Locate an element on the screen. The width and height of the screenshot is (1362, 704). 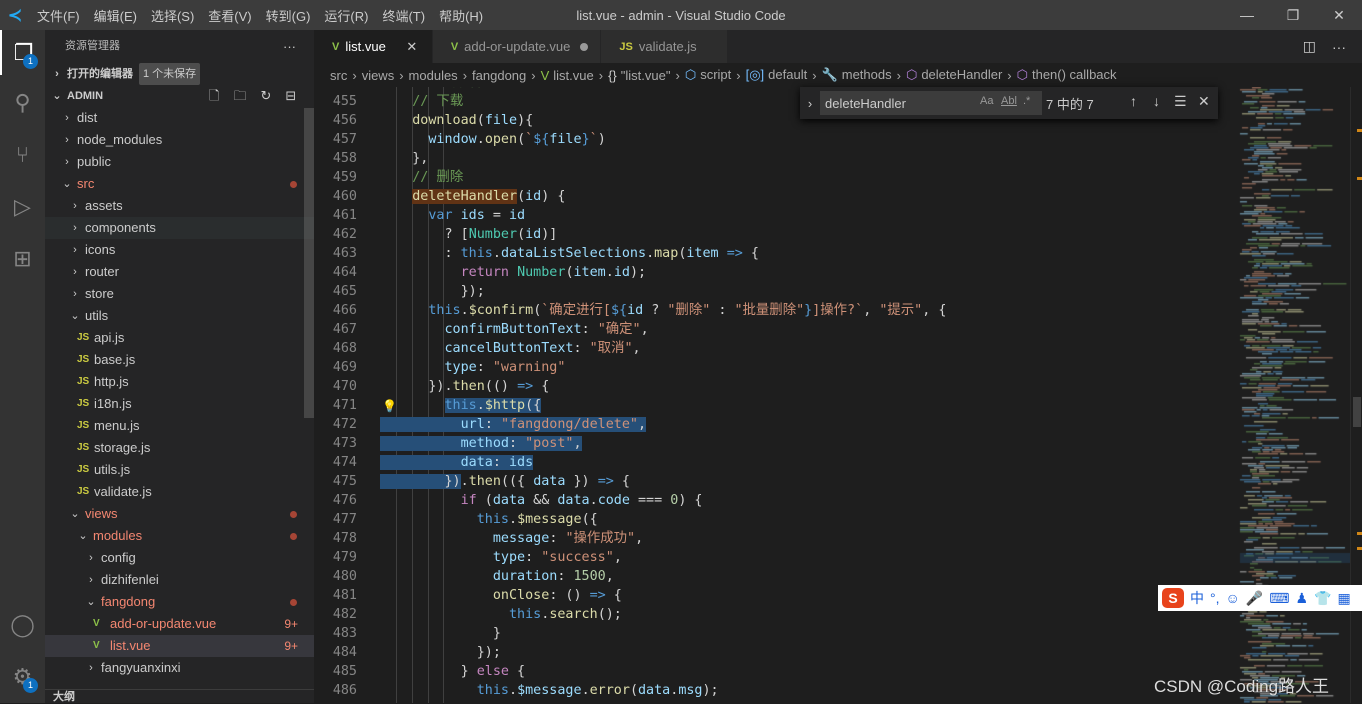
breadcrumb-item: ⬡ then() callback is located at coordinates (1067, 75).